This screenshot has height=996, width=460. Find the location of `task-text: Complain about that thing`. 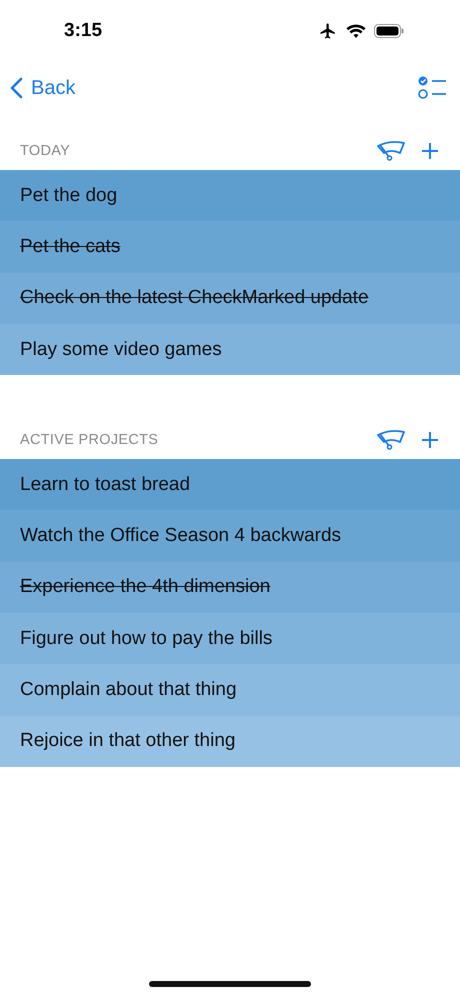

task-text: Complain about that thing is located at coordinates (128, 690).